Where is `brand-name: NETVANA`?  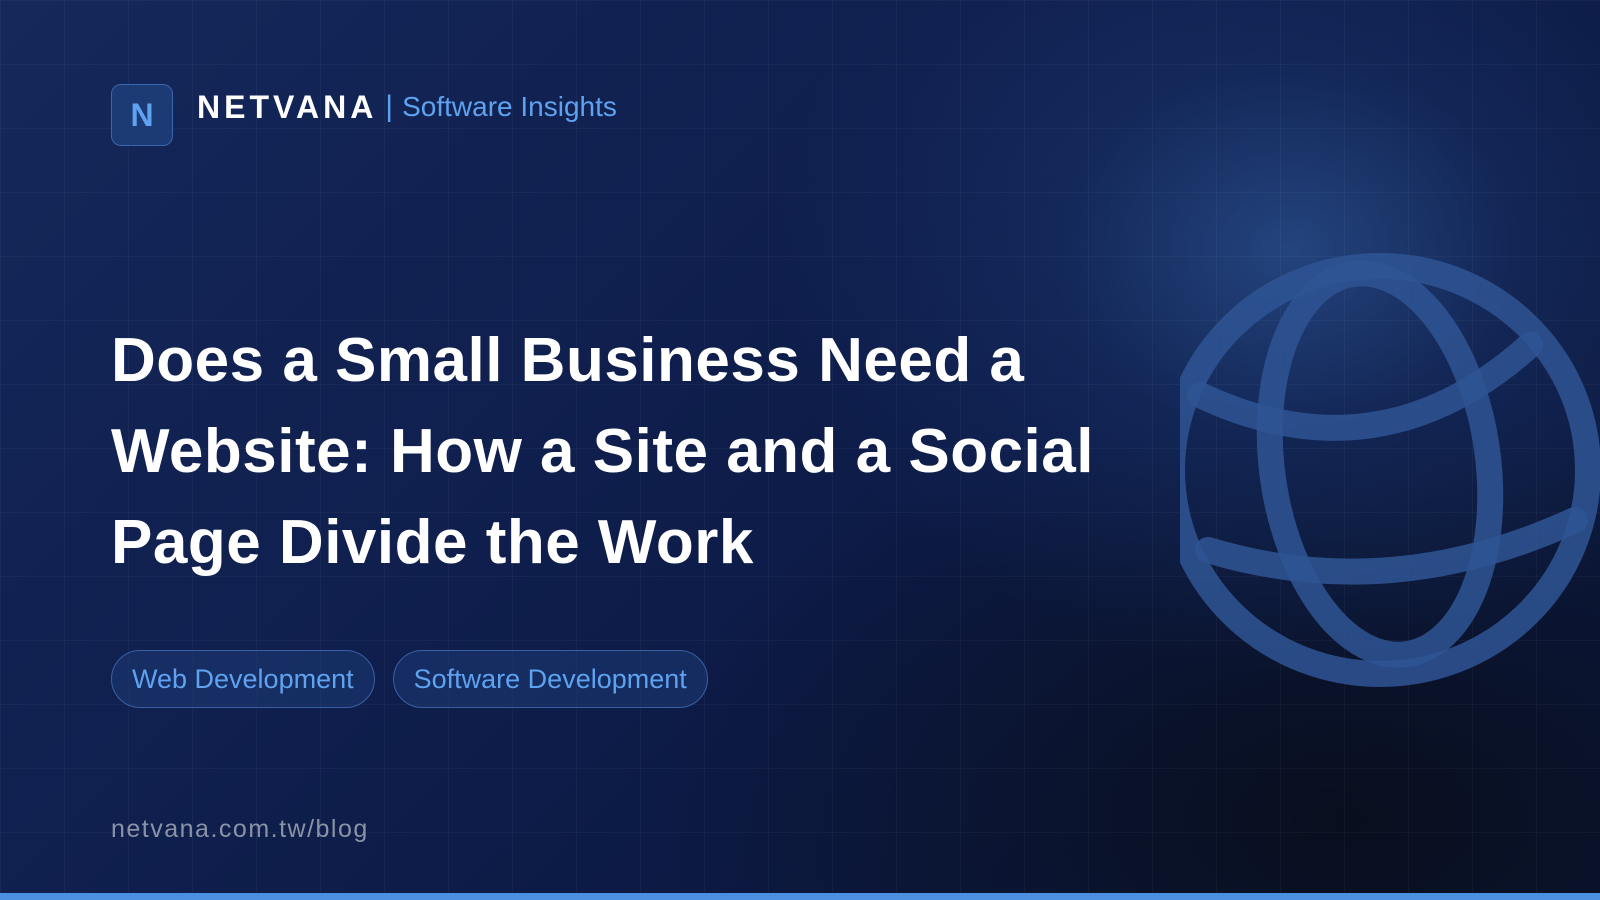 brand-name: NETVANA is located at coordinates (287, 106).